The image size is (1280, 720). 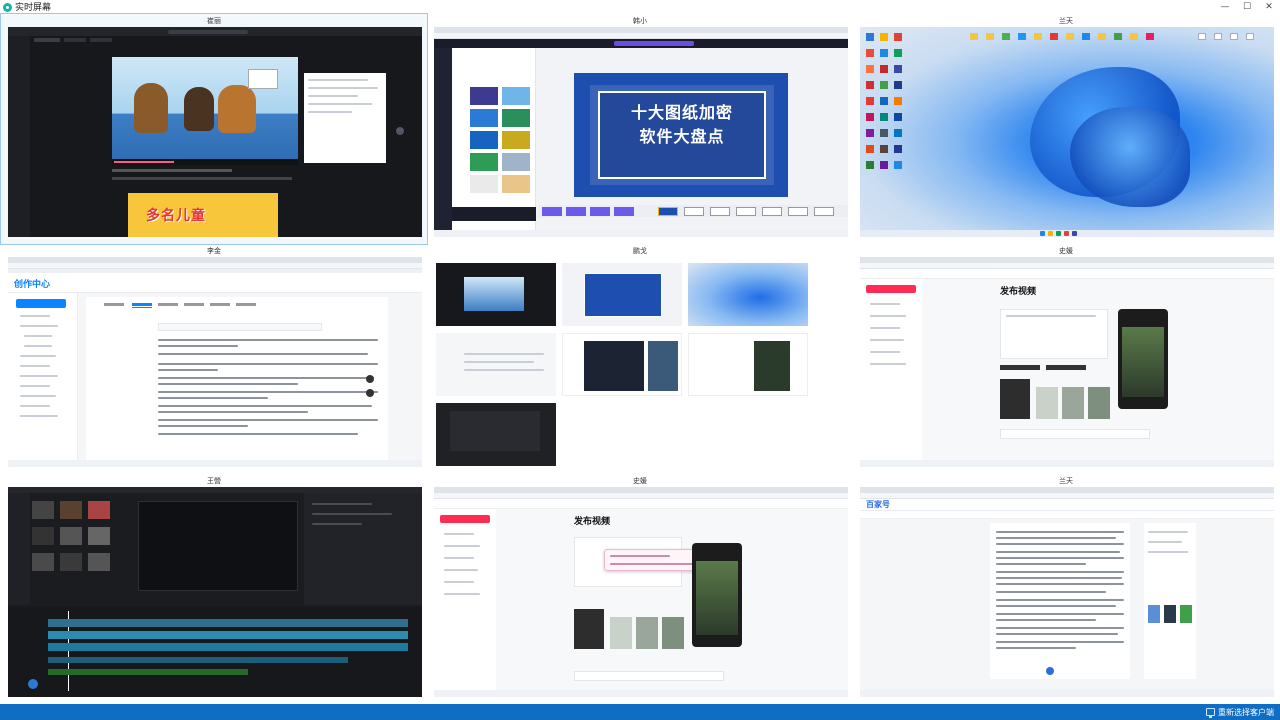 What do you see at coordinates (640, 7) in the screenshot?
I see `title-bar: 实时屏幕 — ☐ ✕` at bounding box center [640, 7].